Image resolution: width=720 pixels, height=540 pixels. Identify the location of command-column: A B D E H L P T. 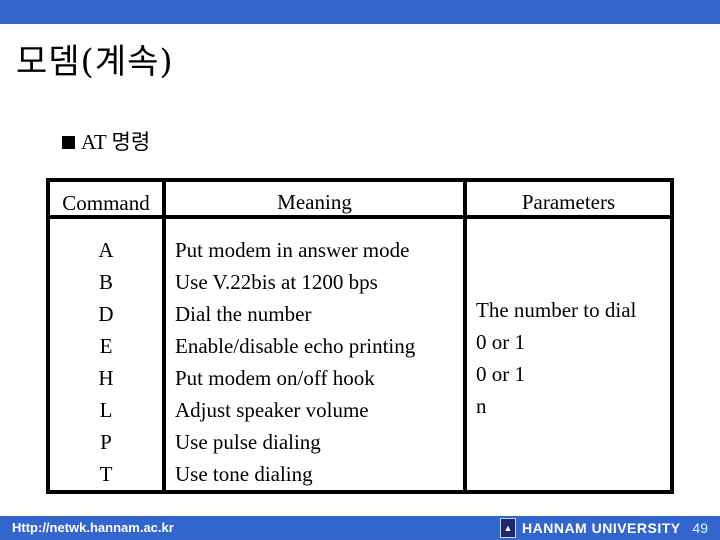
(106, 362).